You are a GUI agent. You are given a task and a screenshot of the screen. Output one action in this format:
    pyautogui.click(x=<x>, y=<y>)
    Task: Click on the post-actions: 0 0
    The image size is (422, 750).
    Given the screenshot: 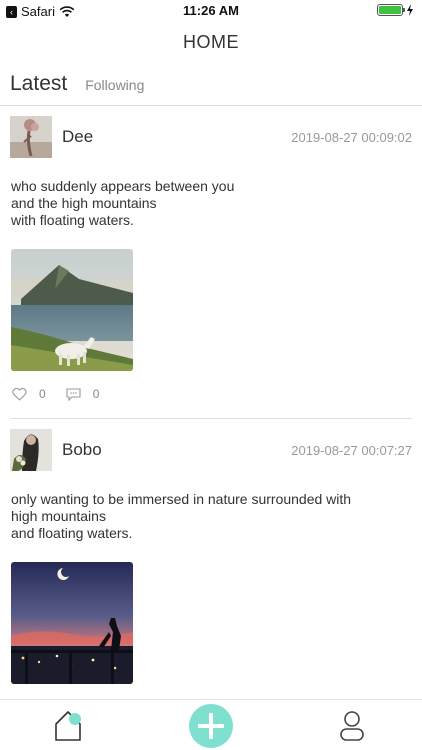 What is the action you would take?
    pyautogui.click(x=65, y=394)
    